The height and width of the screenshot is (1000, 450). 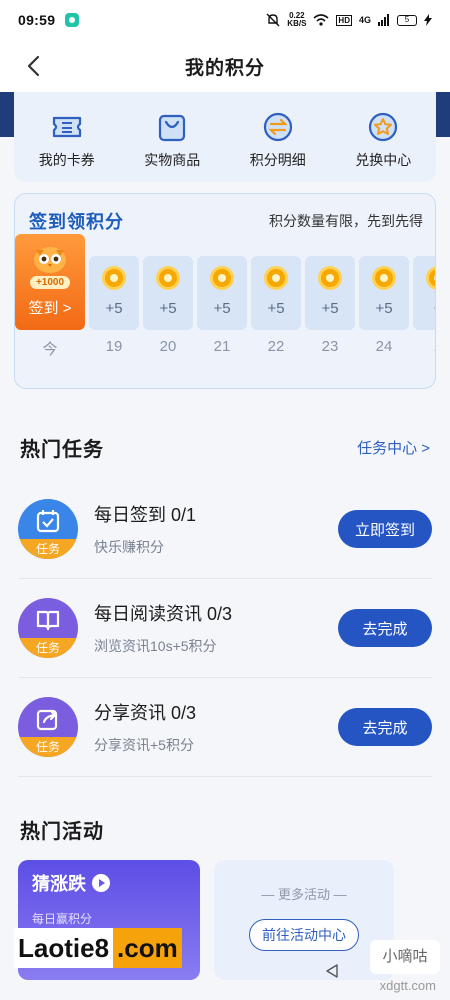 What do you see at coordinates (62, 832) in the screenshot?
I see `hot-activities-title: 热门活动` at bounding box center [62, 832].